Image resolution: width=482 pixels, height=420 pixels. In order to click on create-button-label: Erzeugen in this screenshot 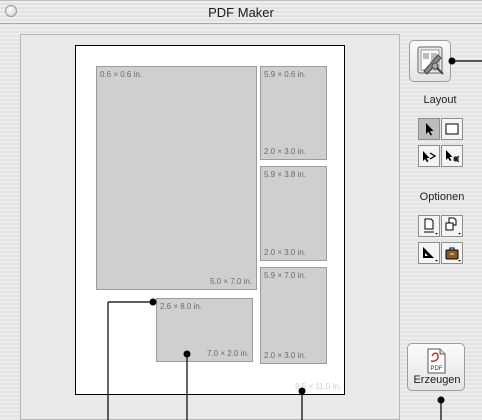, I will do `click(437, 380)`.